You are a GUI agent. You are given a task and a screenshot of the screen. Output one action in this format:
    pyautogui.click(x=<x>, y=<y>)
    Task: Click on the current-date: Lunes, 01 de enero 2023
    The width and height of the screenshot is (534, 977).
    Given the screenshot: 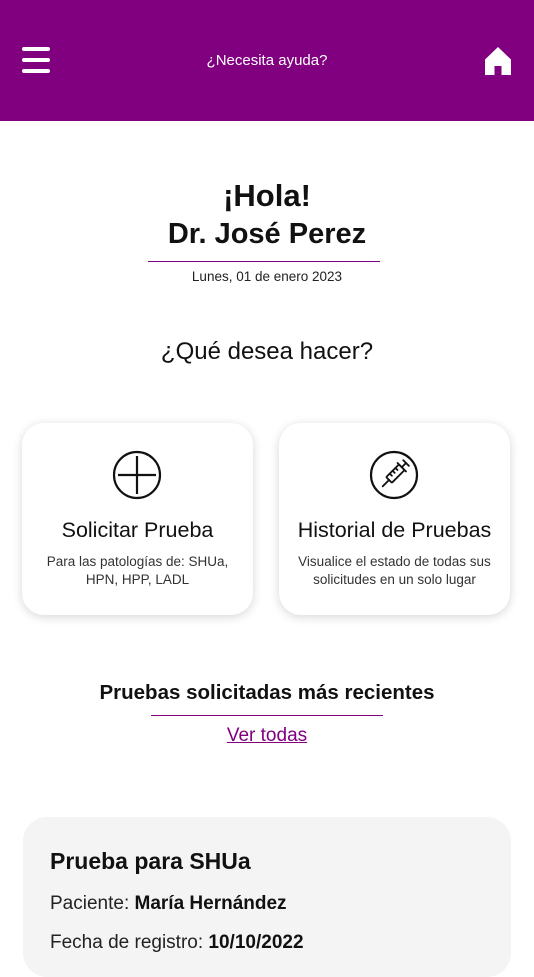 What is the action you would take?
    pyautogui.click(x=267, y=276)
    